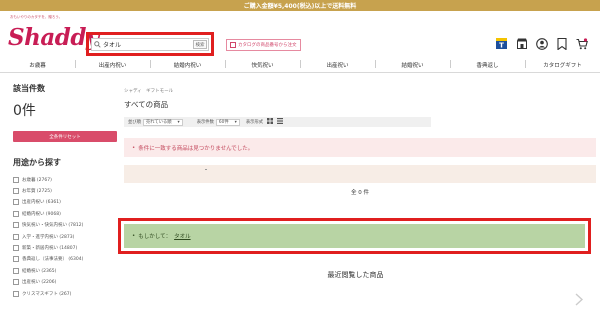  Describe the element at coordinates (270, 122) in the screenshot. I see `grid-view-icon` at that location.